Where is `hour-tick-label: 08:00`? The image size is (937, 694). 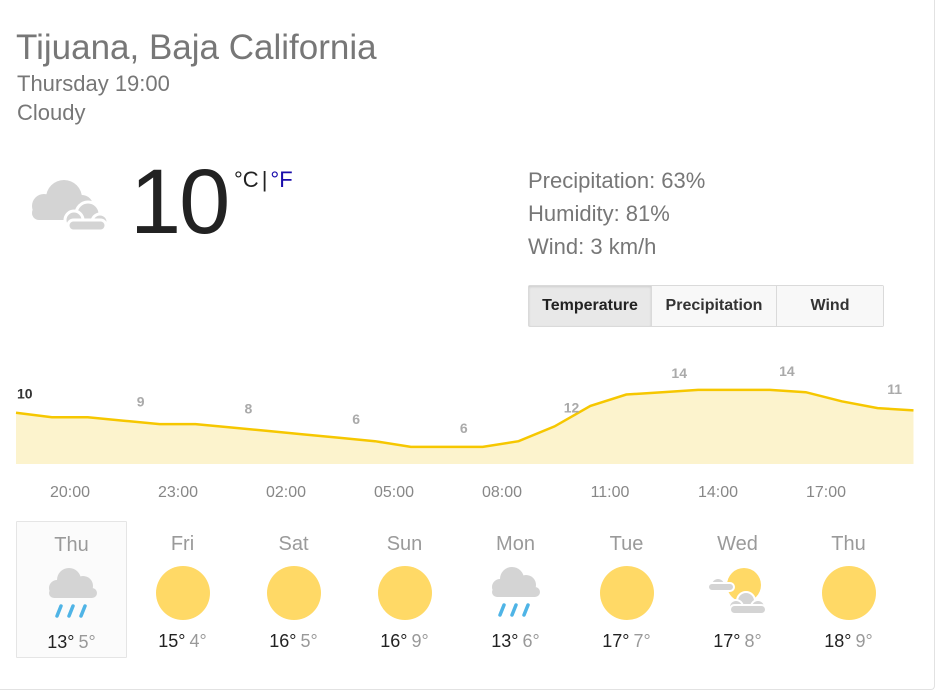 hour-tick-label: 08:00 is located at coordinates (502, 492).